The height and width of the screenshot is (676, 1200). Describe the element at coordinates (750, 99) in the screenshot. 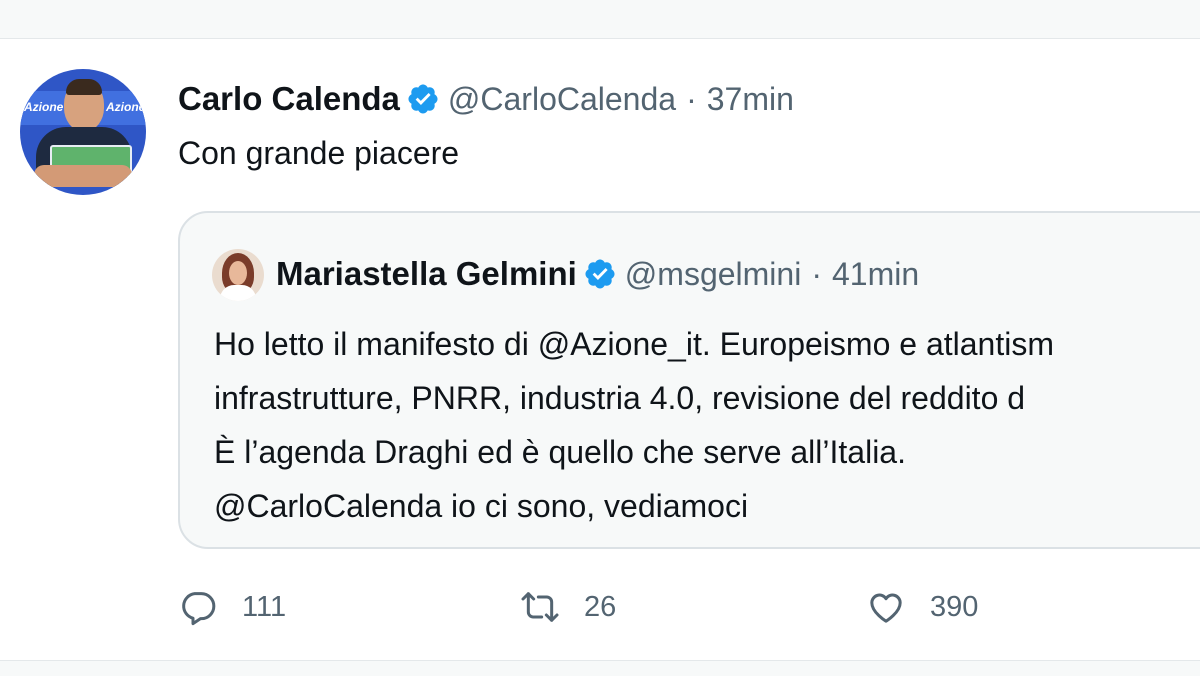

I see `tweet-timestamp: 37min` at that location.